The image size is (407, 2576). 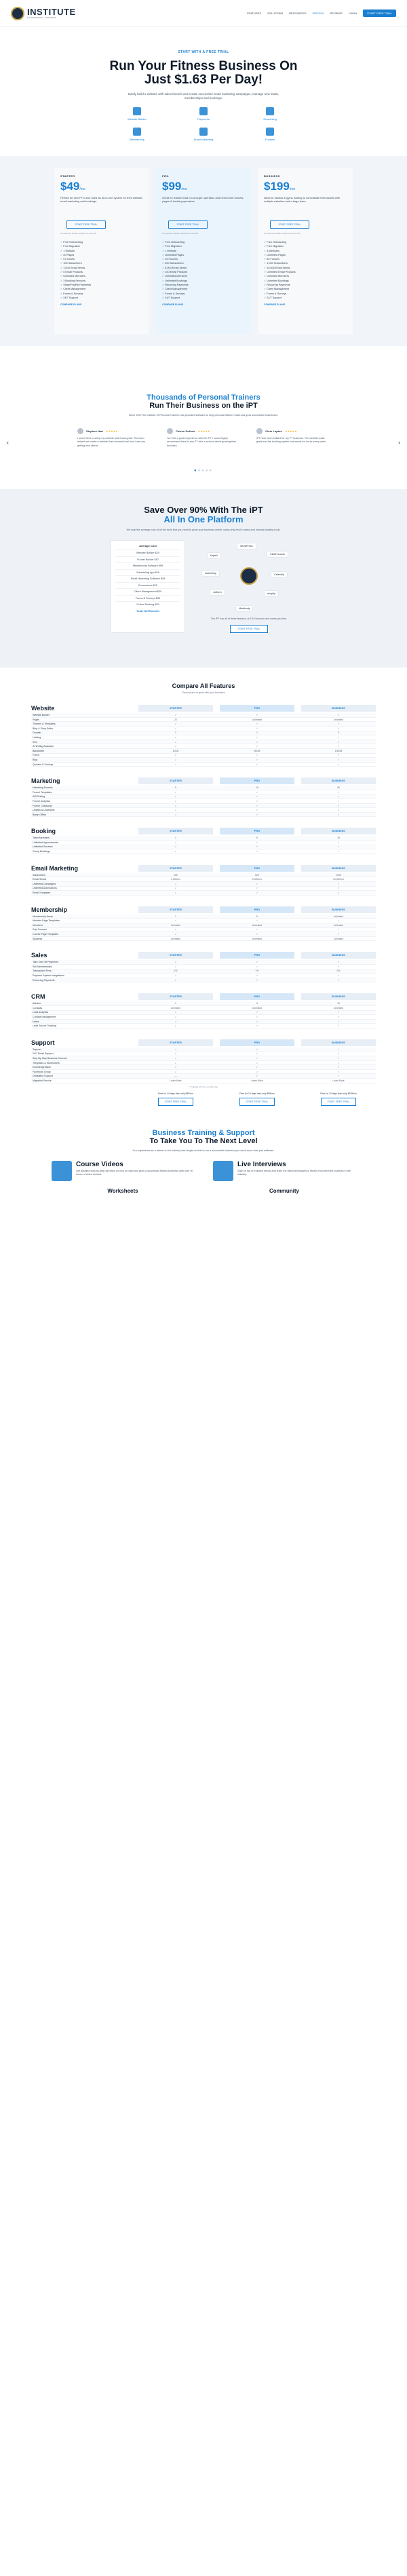 I want to click on compare-section-header: Booking STARTER PRO BUSINESS, so click(x=203, y=831).